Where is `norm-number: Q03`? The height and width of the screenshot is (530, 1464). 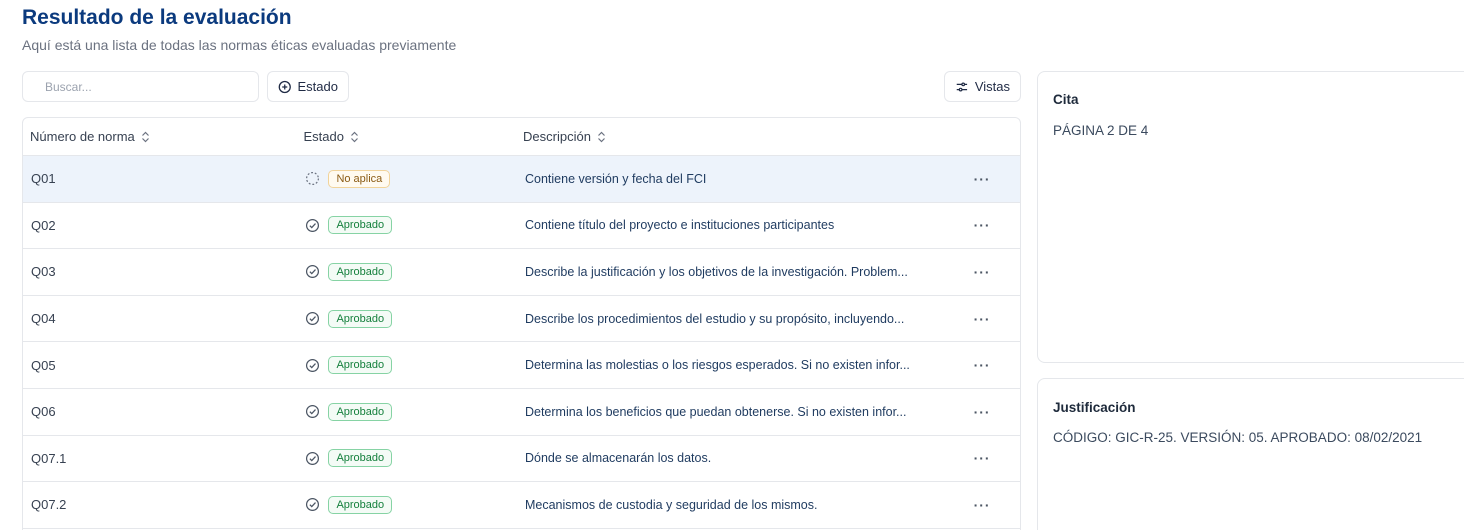 norm-number: Q03 is located at coordinates (43, 272).